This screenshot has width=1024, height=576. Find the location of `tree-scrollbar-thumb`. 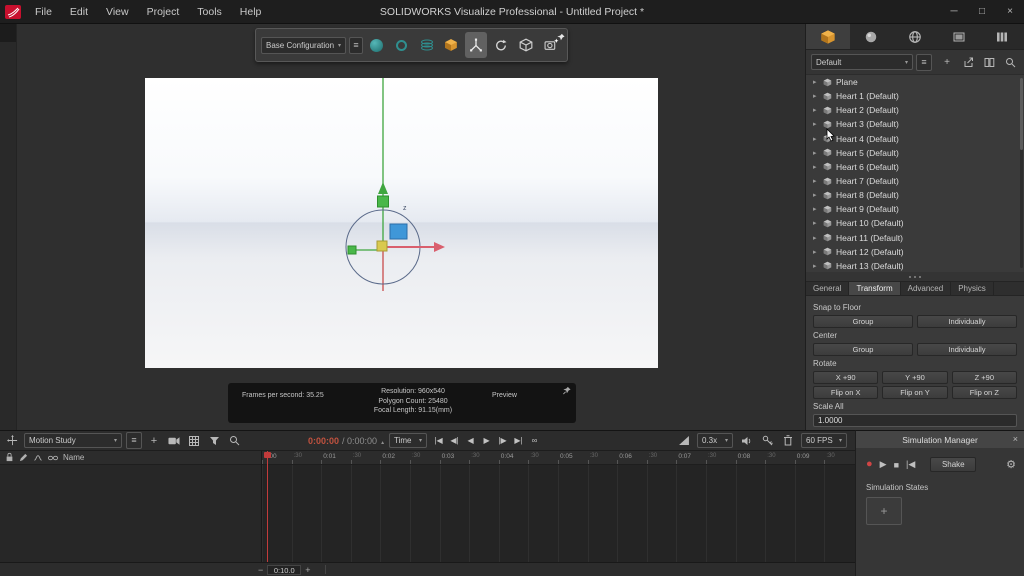

tree-scrollbar-thumb is located at coordinates (1021, 114).